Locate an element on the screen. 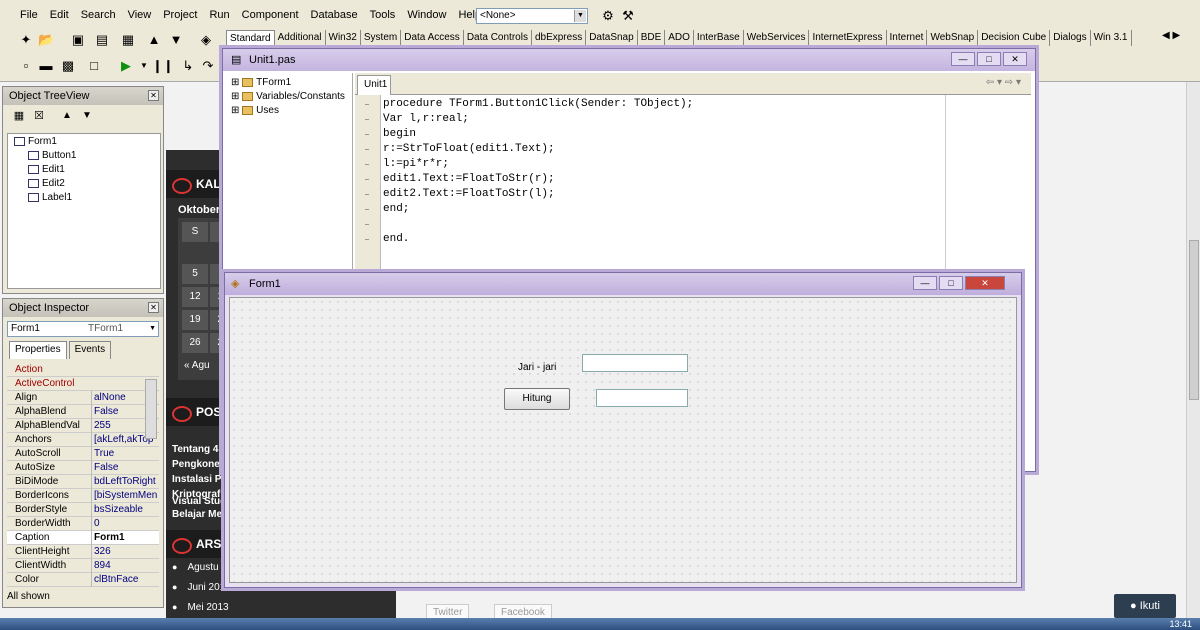 This screenshot has width=1200, height=630. property-value: True is located at coordinates (125, 454).